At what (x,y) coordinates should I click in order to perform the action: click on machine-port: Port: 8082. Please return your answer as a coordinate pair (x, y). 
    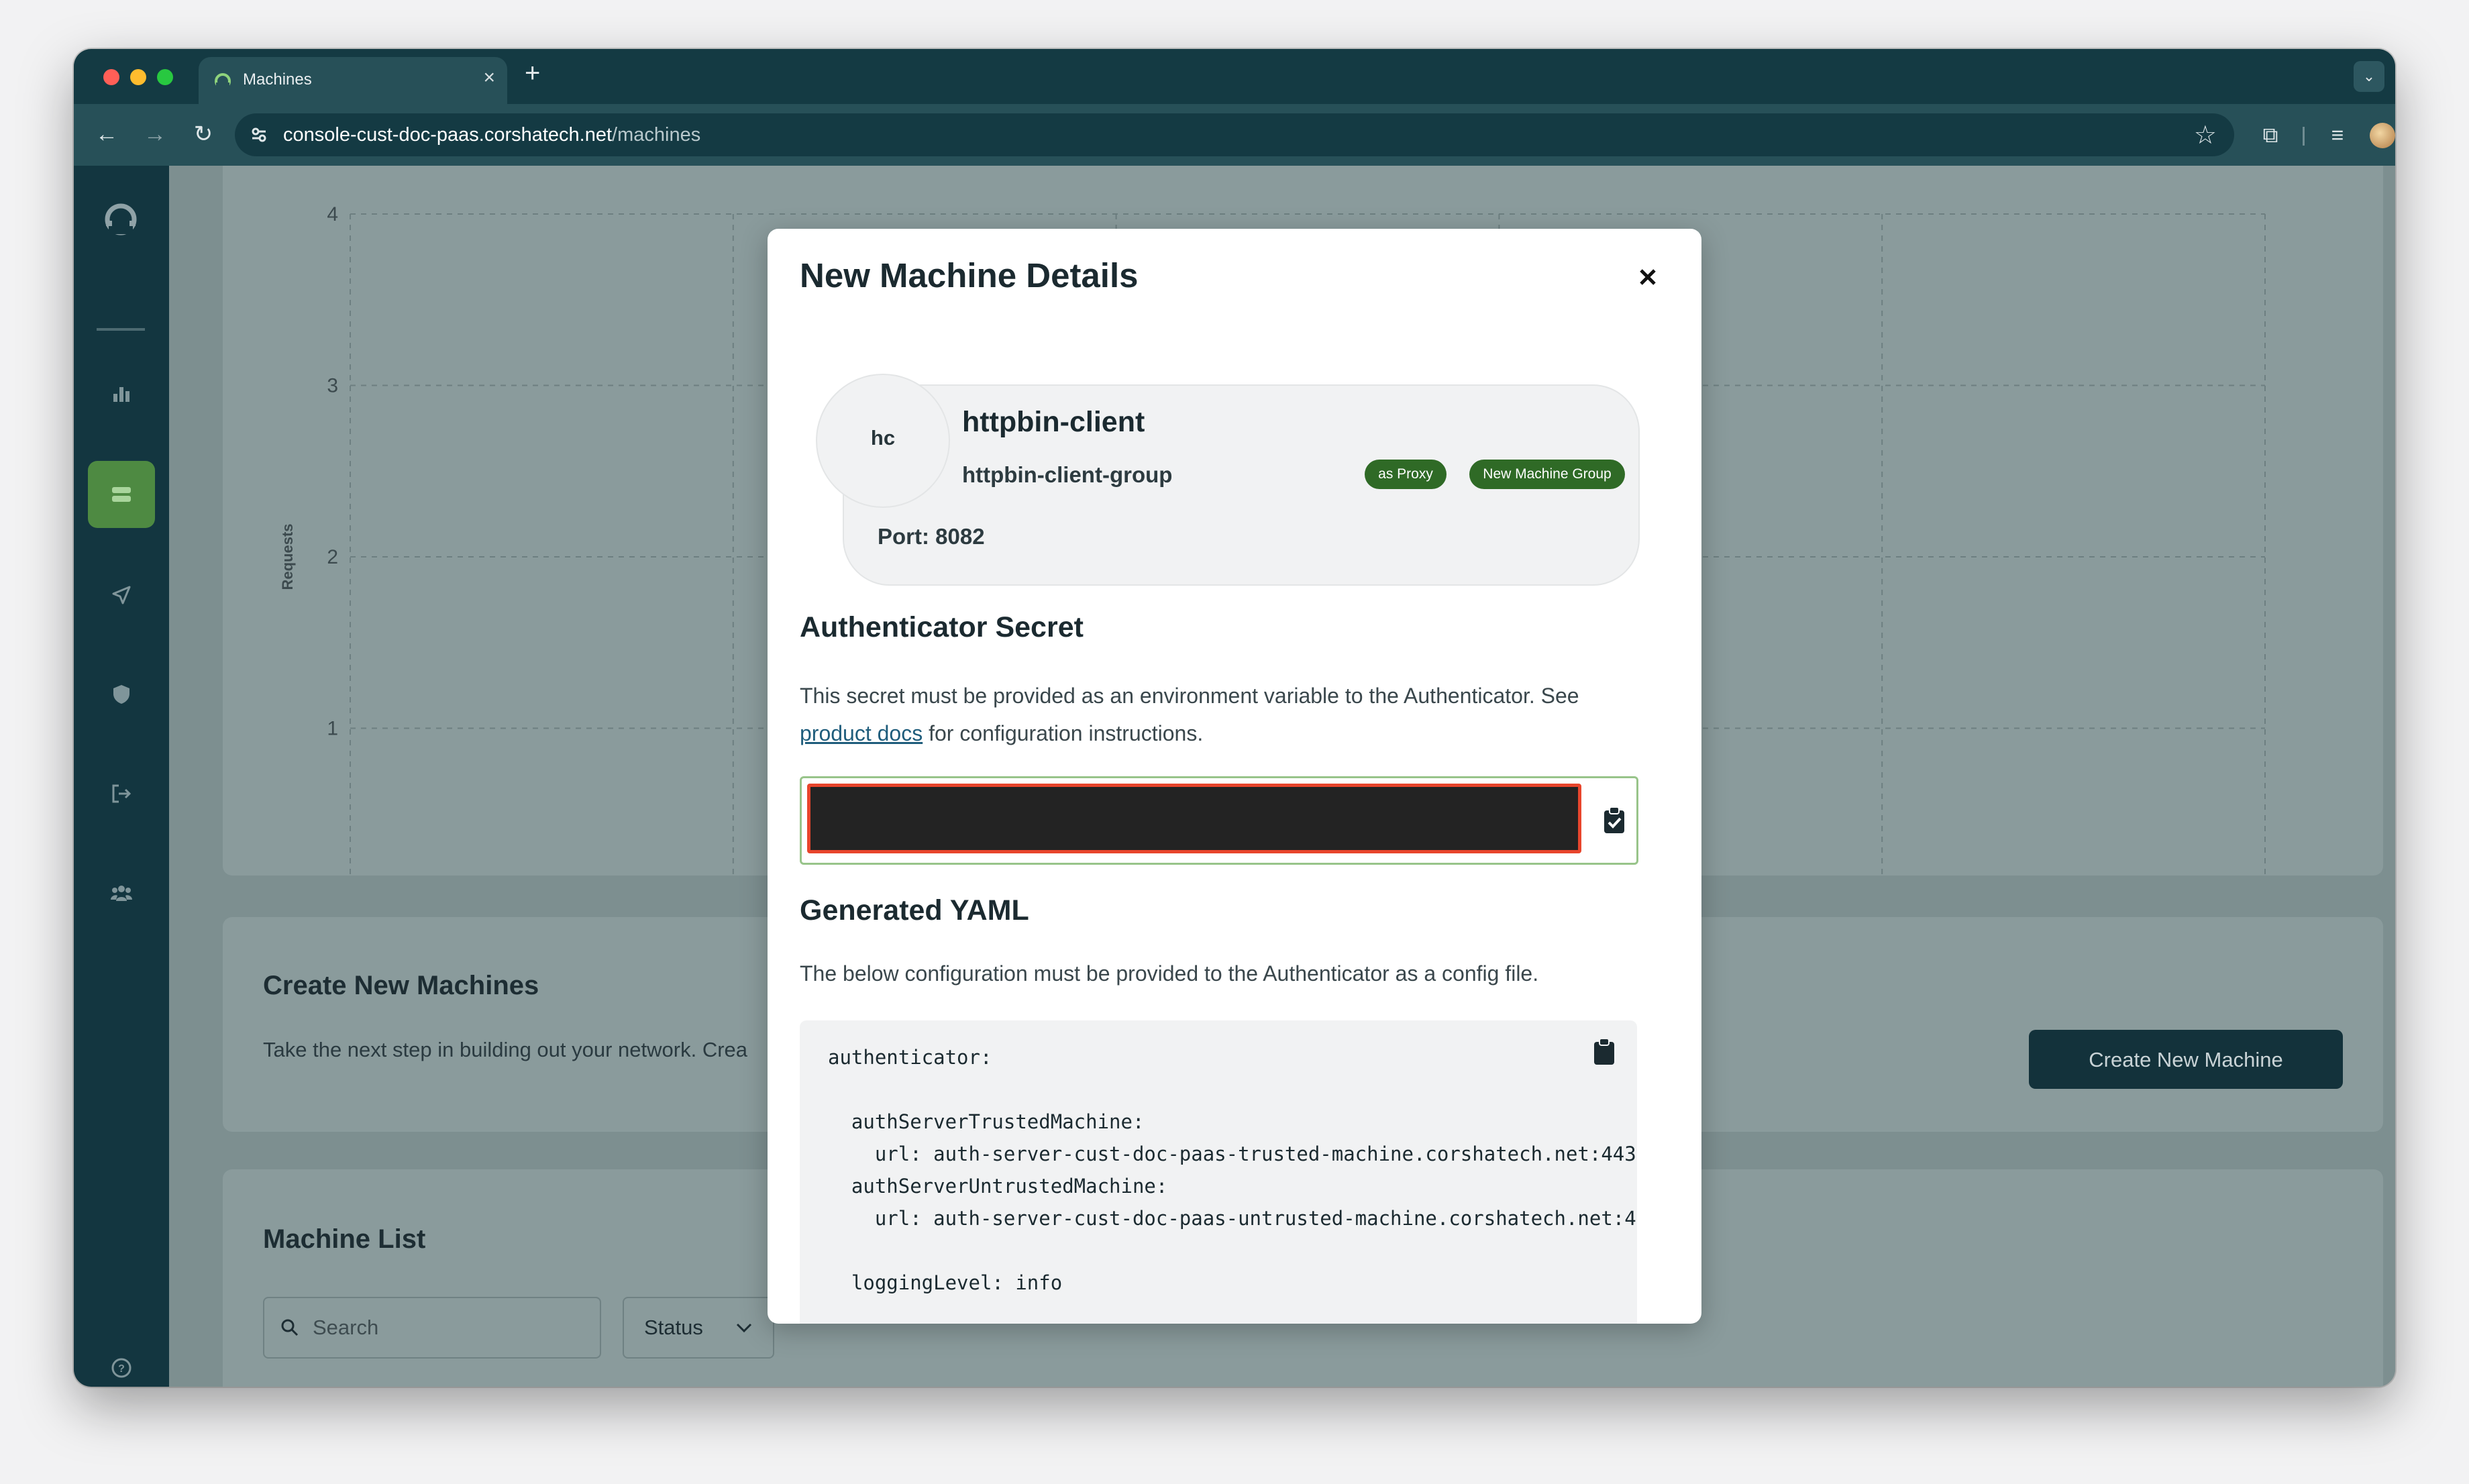
    Looking at the image, I should click on (932, 536).